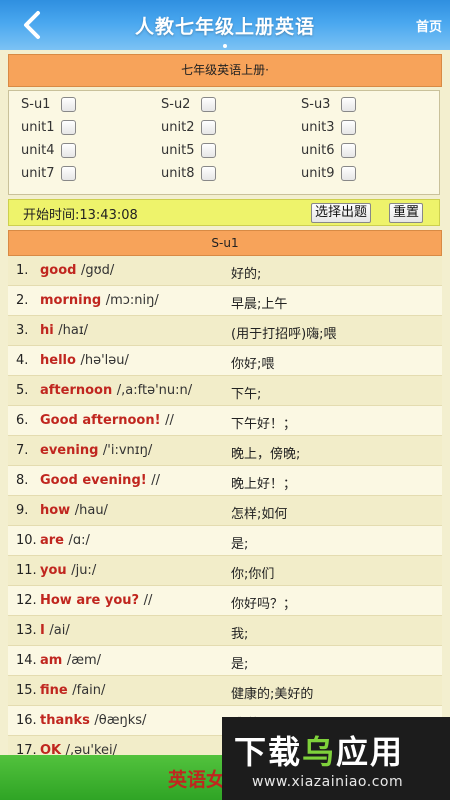 This screenshot has width=450, height=800. I want to click on unit-option-unit4: unit4, so click(91, 150).